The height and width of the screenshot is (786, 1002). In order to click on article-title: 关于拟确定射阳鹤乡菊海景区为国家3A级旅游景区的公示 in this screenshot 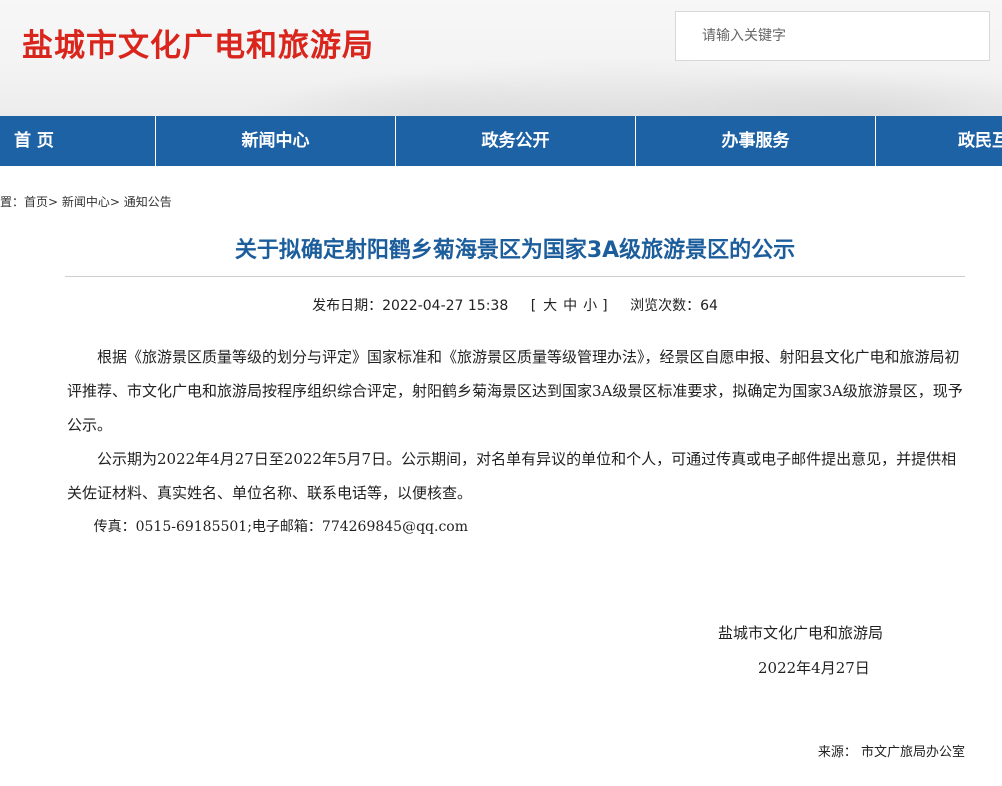, I will do `click(515, 250)`.